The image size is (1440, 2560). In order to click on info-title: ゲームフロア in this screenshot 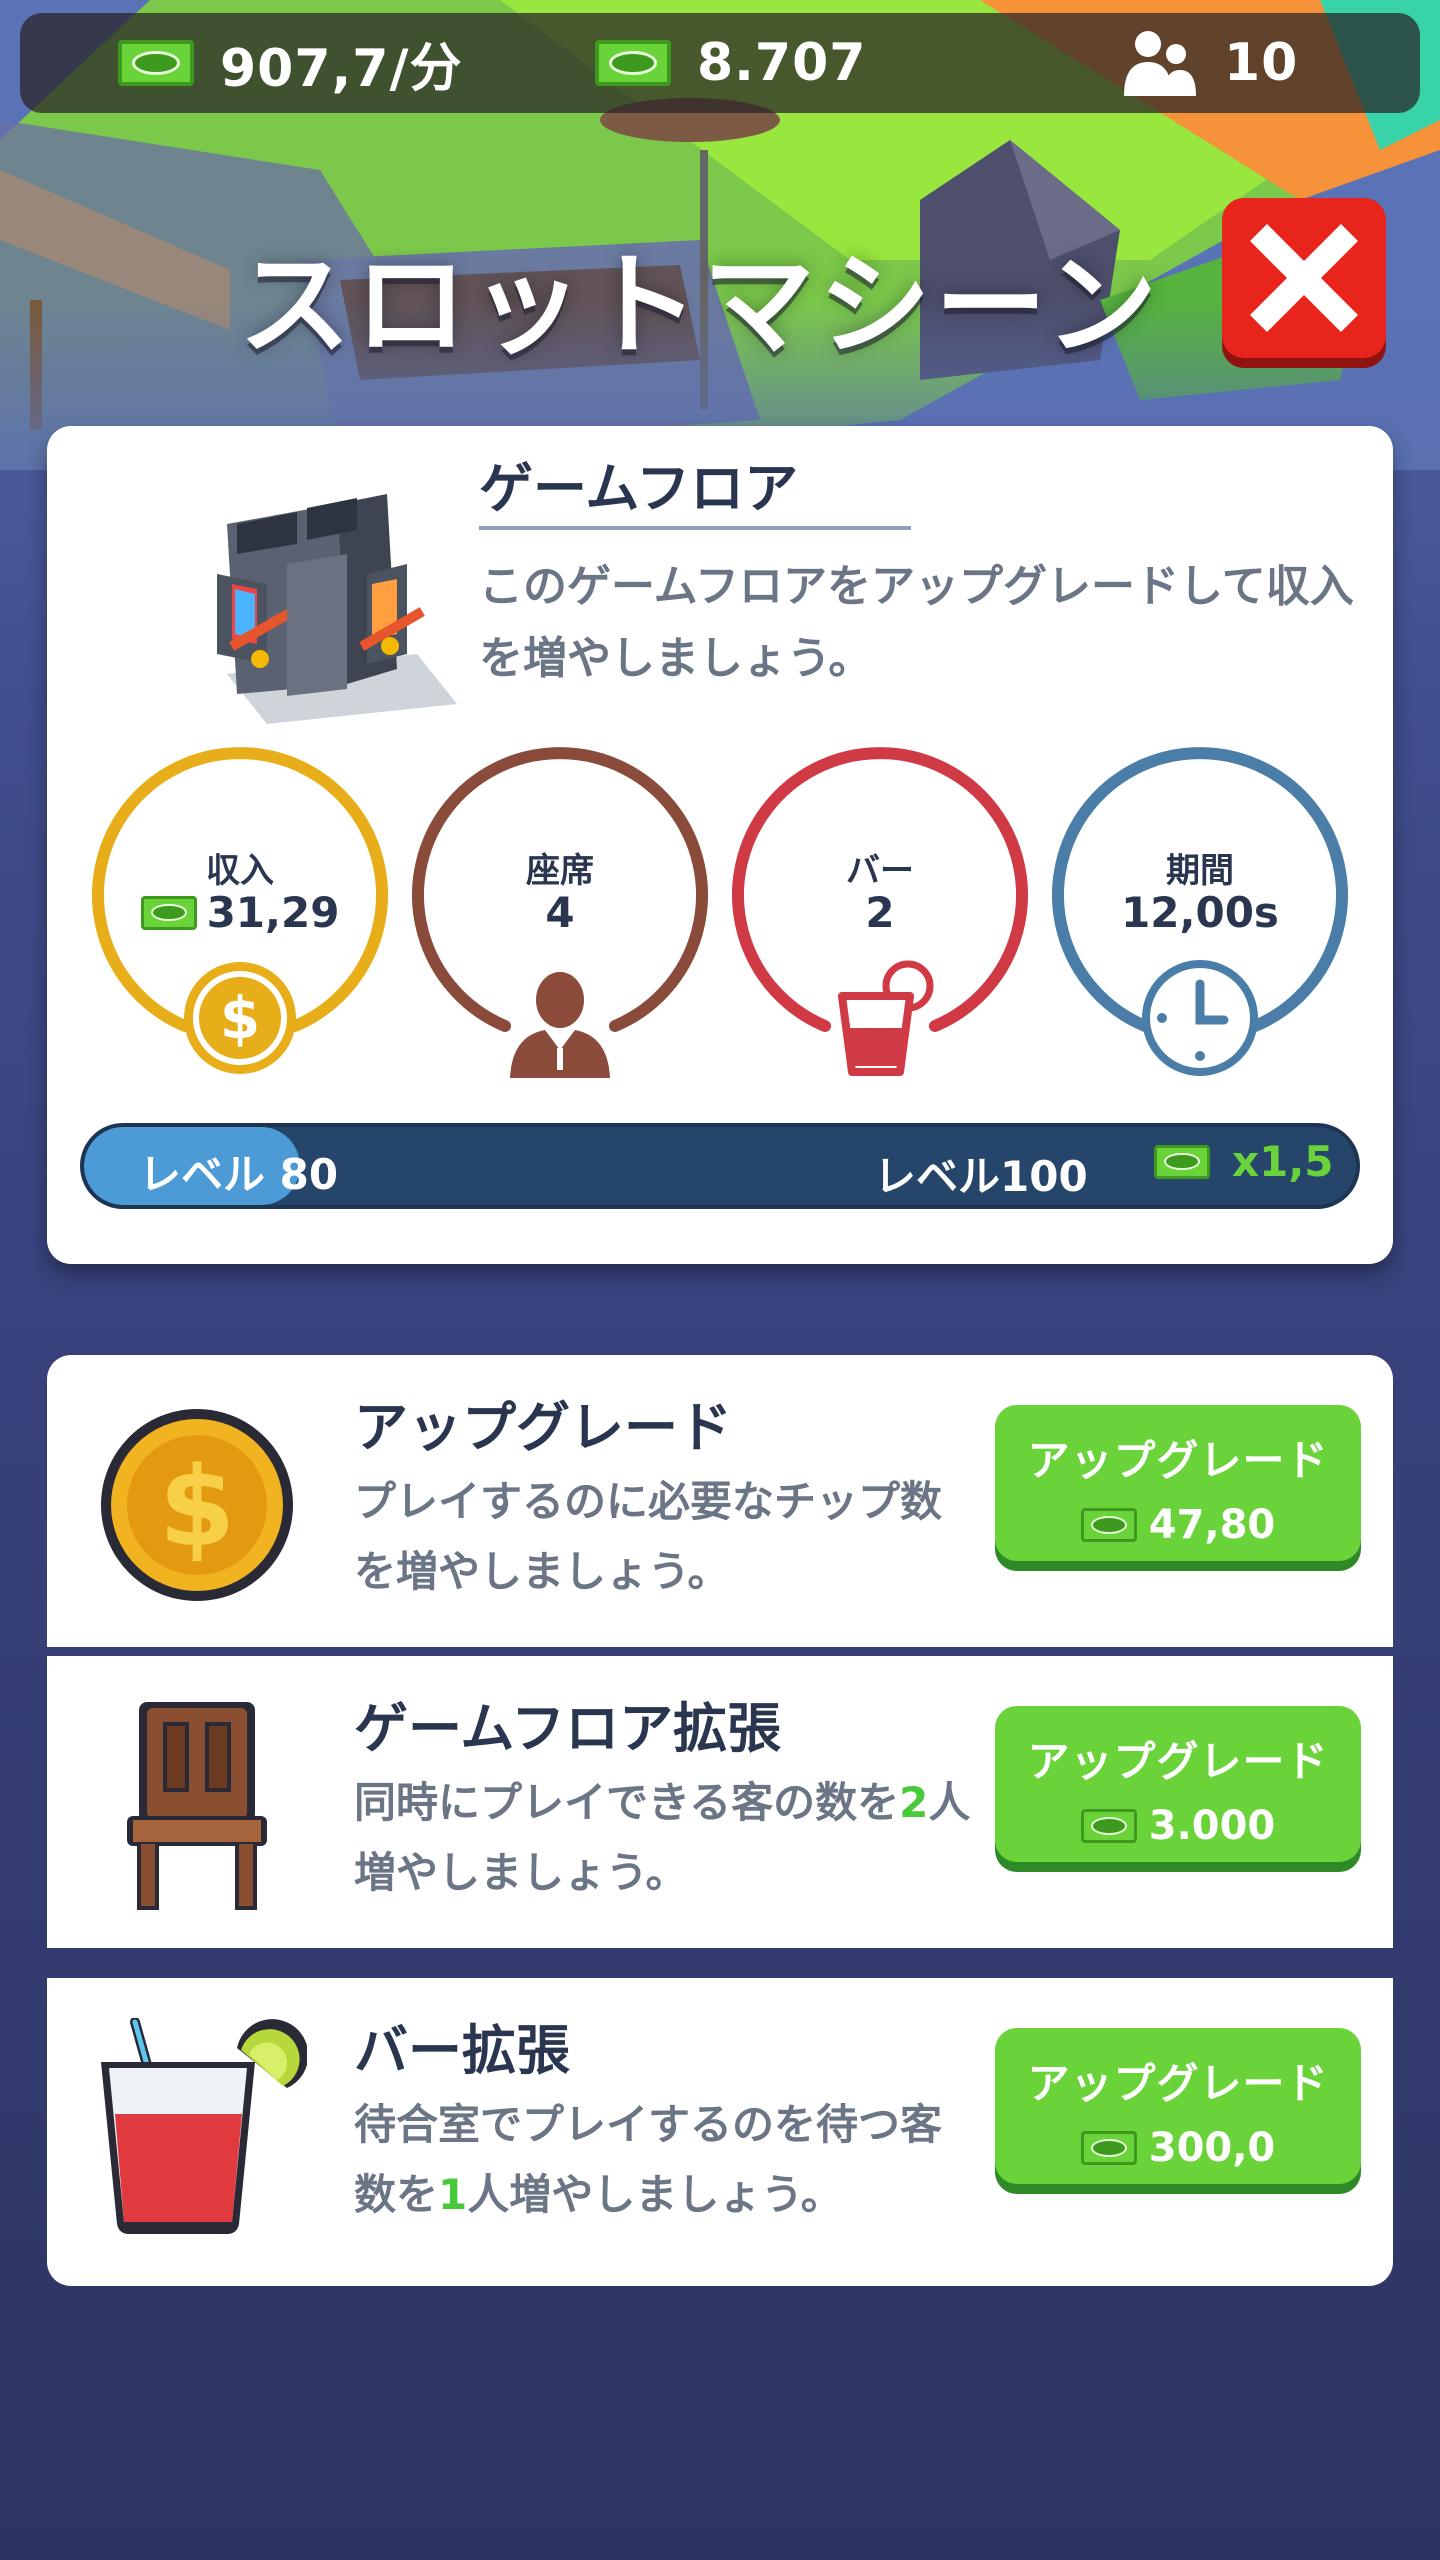, I will do `click(639, 488)`.